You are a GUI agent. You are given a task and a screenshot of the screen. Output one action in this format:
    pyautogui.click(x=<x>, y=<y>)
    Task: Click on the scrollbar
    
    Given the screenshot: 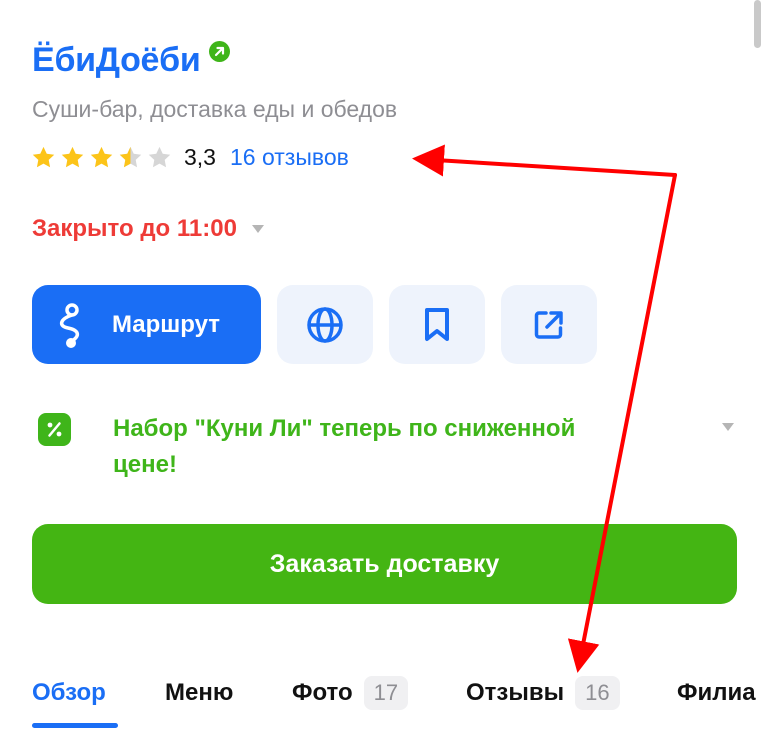 What is the action you would take?
    pyautogui.click(x=757, y=24)
    